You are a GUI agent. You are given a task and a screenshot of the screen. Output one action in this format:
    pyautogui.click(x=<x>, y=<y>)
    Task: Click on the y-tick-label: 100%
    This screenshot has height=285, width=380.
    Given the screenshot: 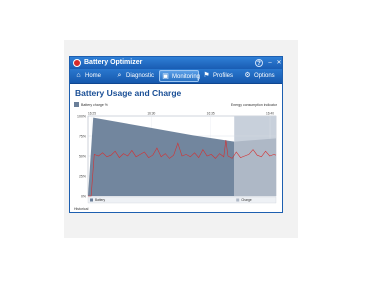 What is the action you would take?
    pyautogui.click(x=81, y=116)
    